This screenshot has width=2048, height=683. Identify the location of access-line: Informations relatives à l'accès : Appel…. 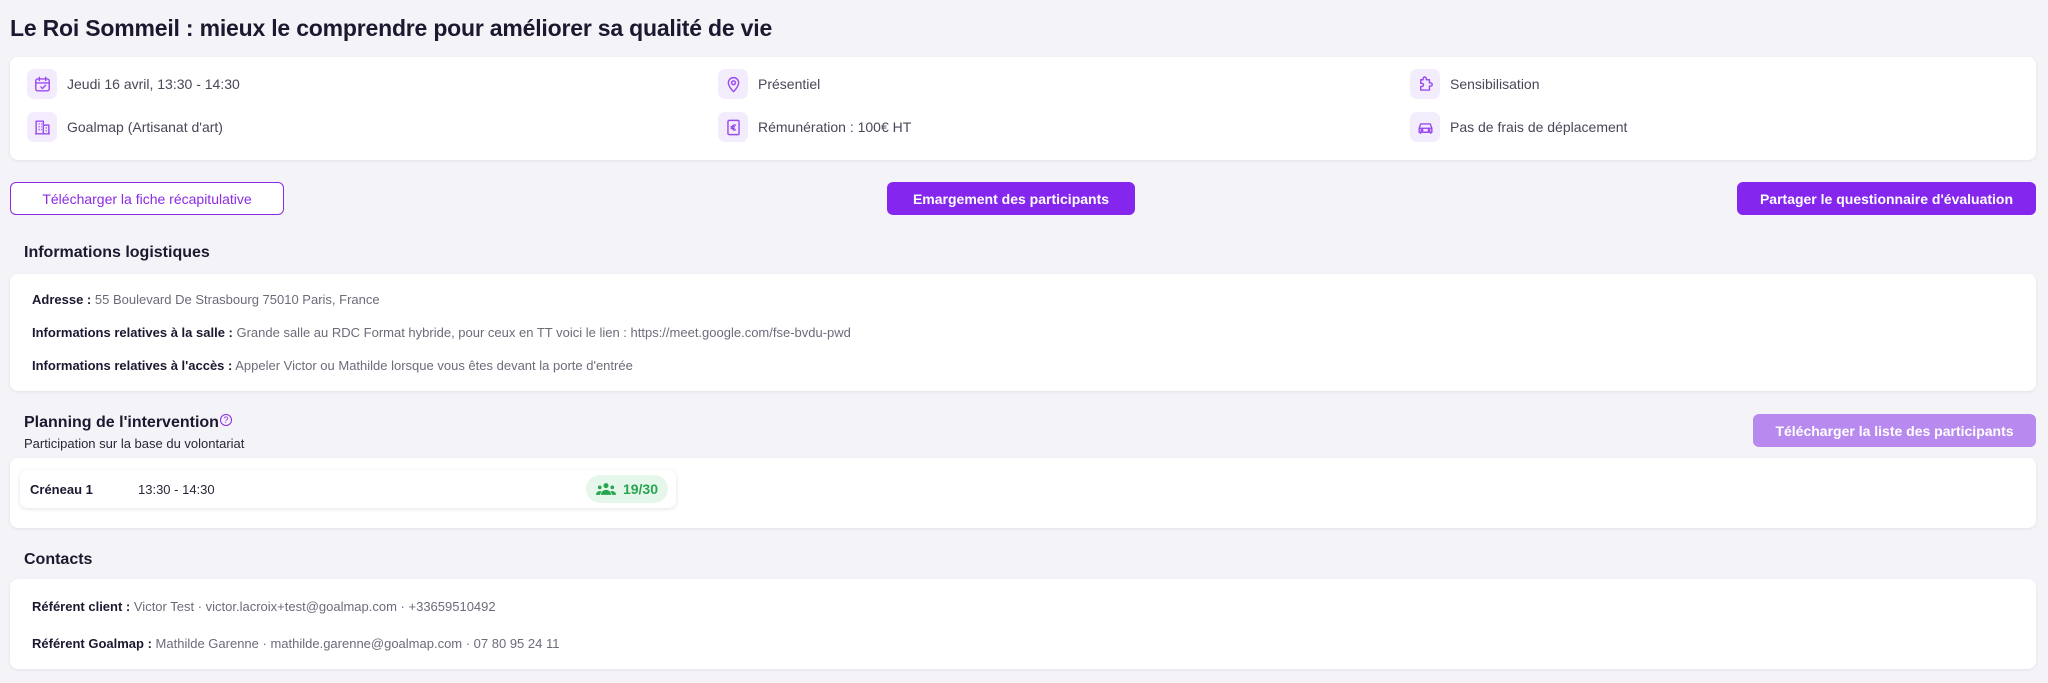
(332, 365).